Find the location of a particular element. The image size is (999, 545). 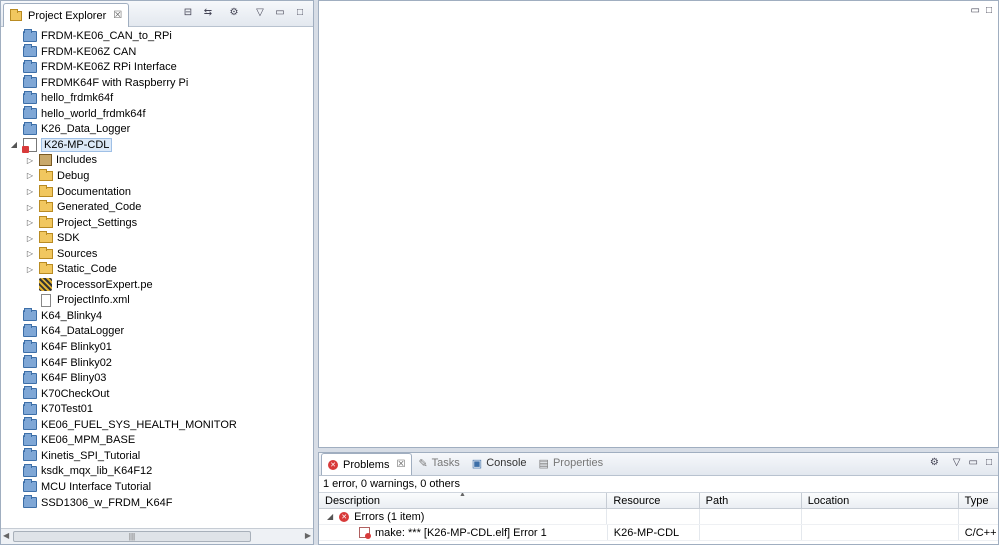

column-type: Type is located at coordinates (978, 500).